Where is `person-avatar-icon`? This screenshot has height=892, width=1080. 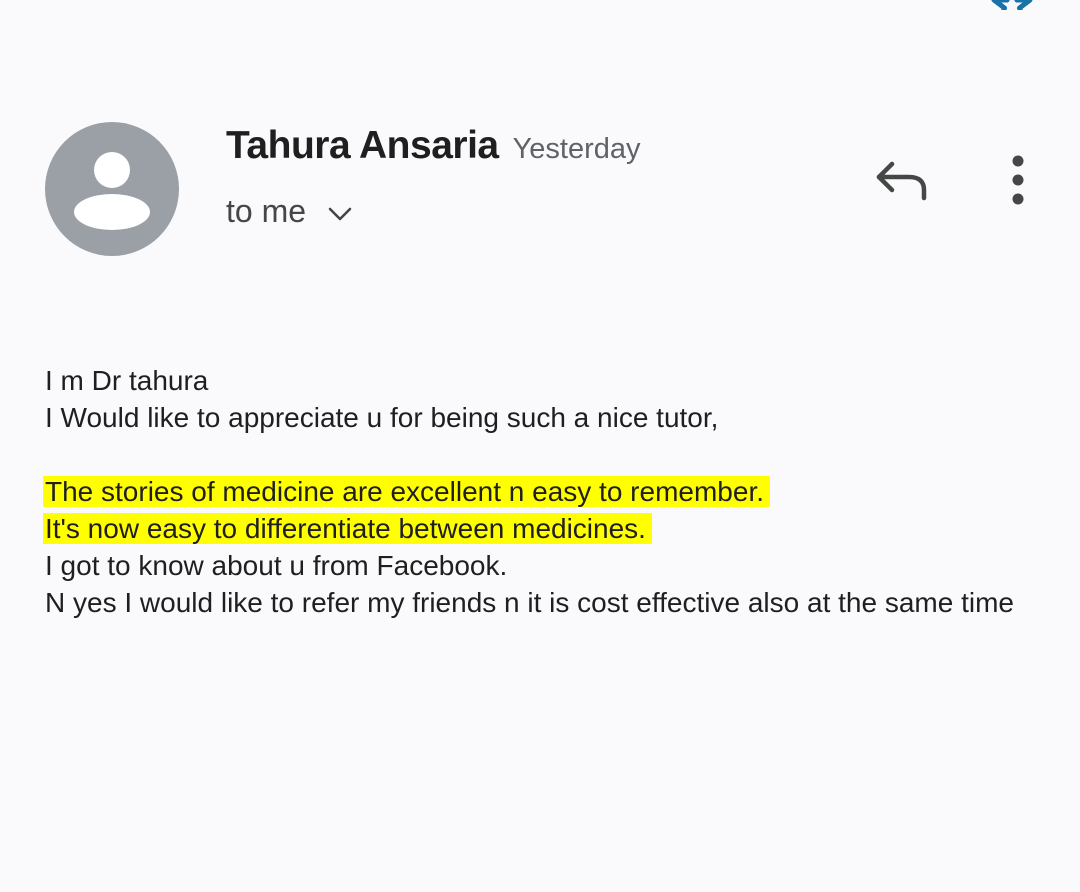
person-avatar-icon is located at coordinates (112, 191).